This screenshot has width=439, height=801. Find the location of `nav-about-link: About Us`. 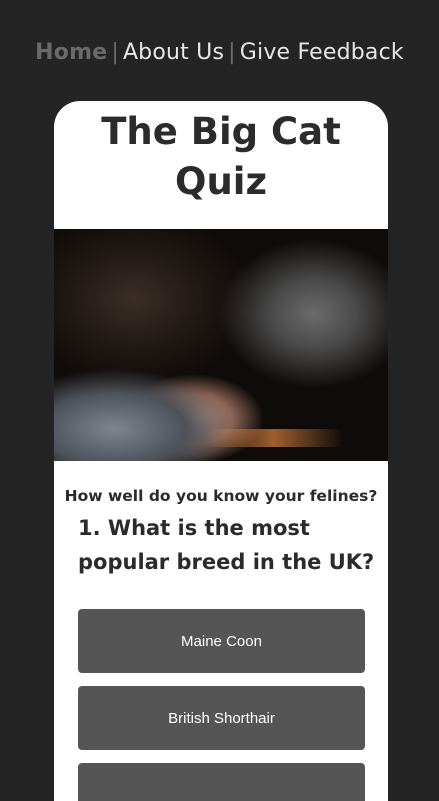

nav-about-link: About Us is located at coordinates (173, 52).